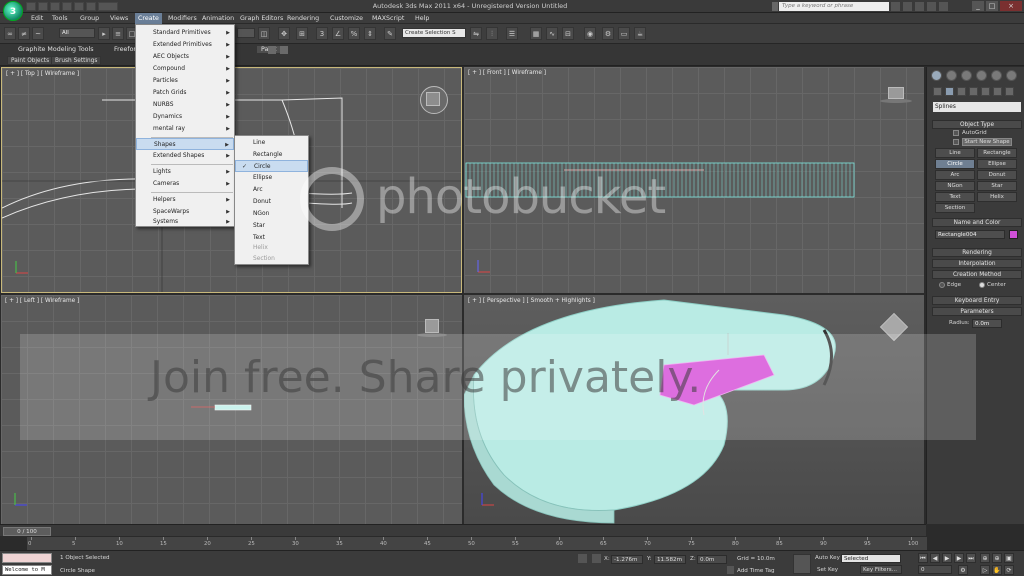  What do you see at coordinates (640, 33) in the screenshot?
I see `render-production-icon: ☕` at bounding box center [640, 33].